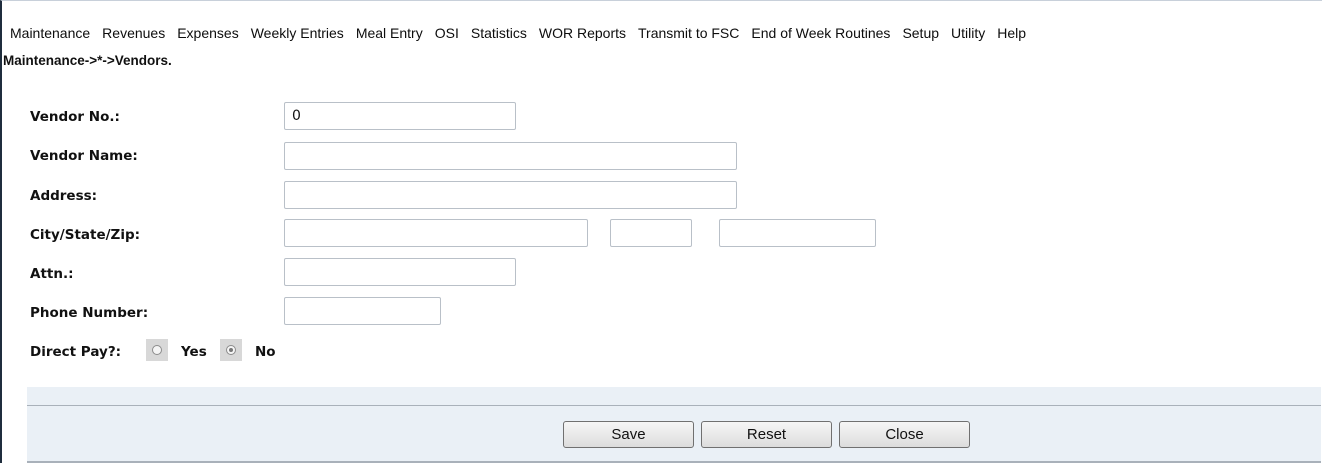 The height and width of the screenshot is (464, 1323). What do you see at coordinates (75, 117) in the screenshot?
I see `vendor-no-label: Vendor No.:` at bounding box center [75, 117].